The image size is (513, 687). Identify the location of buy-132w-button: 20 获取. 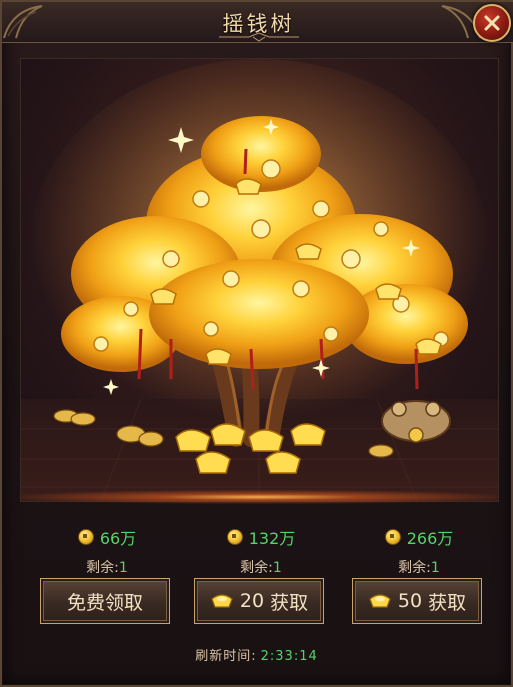
(259, 601).